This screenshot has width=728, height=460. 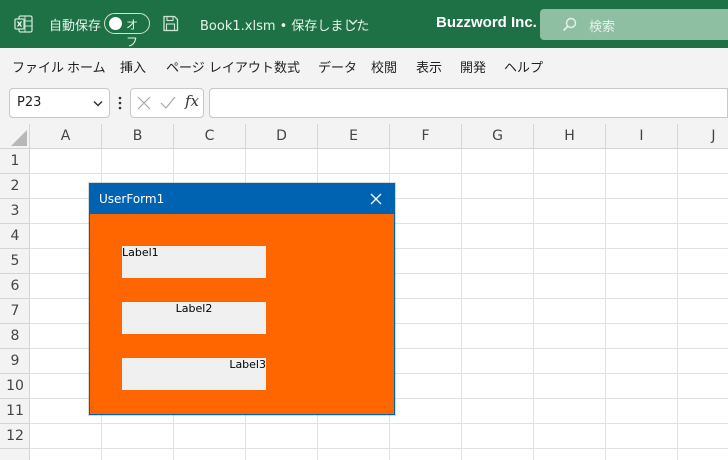 What do you see at coordinates (133, 66) in the screenshot?
I see `menu-insert: 挿入` at bounding box center [133, 66].